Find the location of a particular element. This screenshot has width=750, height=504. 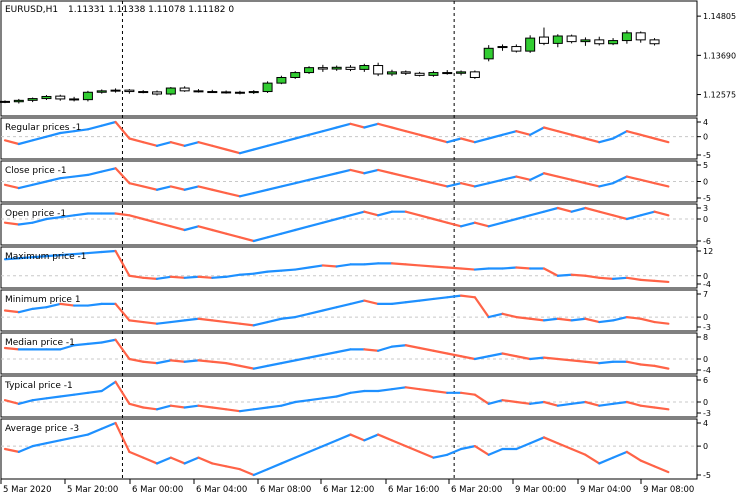

time-tick-label: 5 Mar 20:00 is located at coordinates (92, 490).